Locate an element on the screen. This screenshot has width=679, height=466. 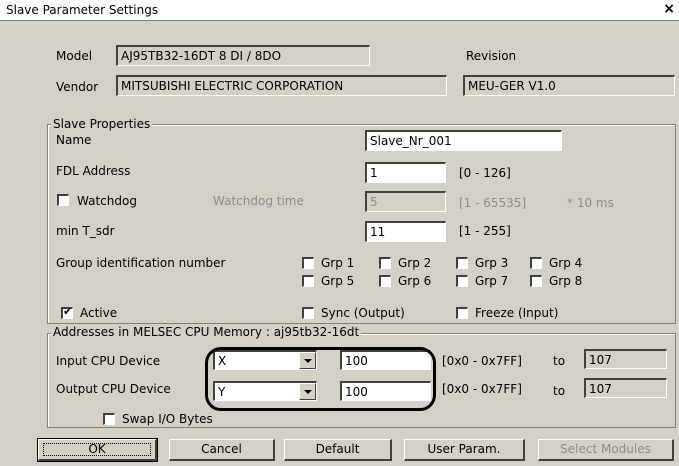
default-button: Default is located at coordinates (338, 450).